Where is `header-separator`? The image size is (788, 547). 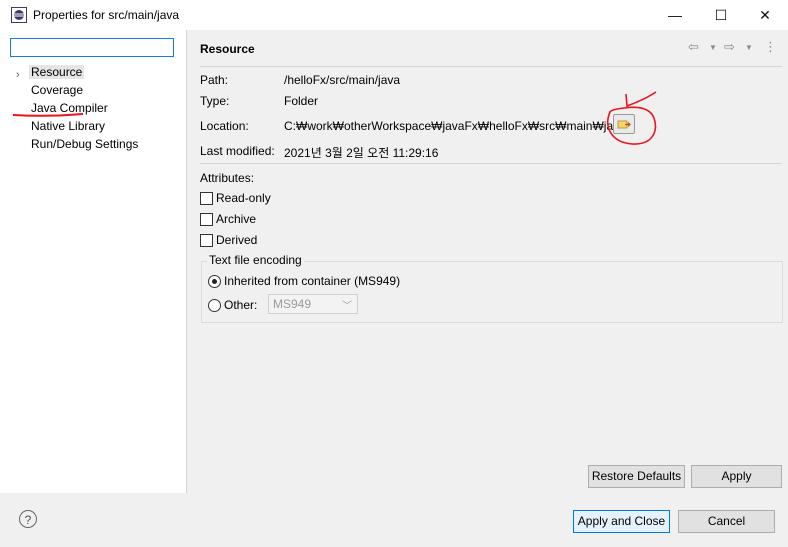
header-separator is located at coordinates (491, 66).